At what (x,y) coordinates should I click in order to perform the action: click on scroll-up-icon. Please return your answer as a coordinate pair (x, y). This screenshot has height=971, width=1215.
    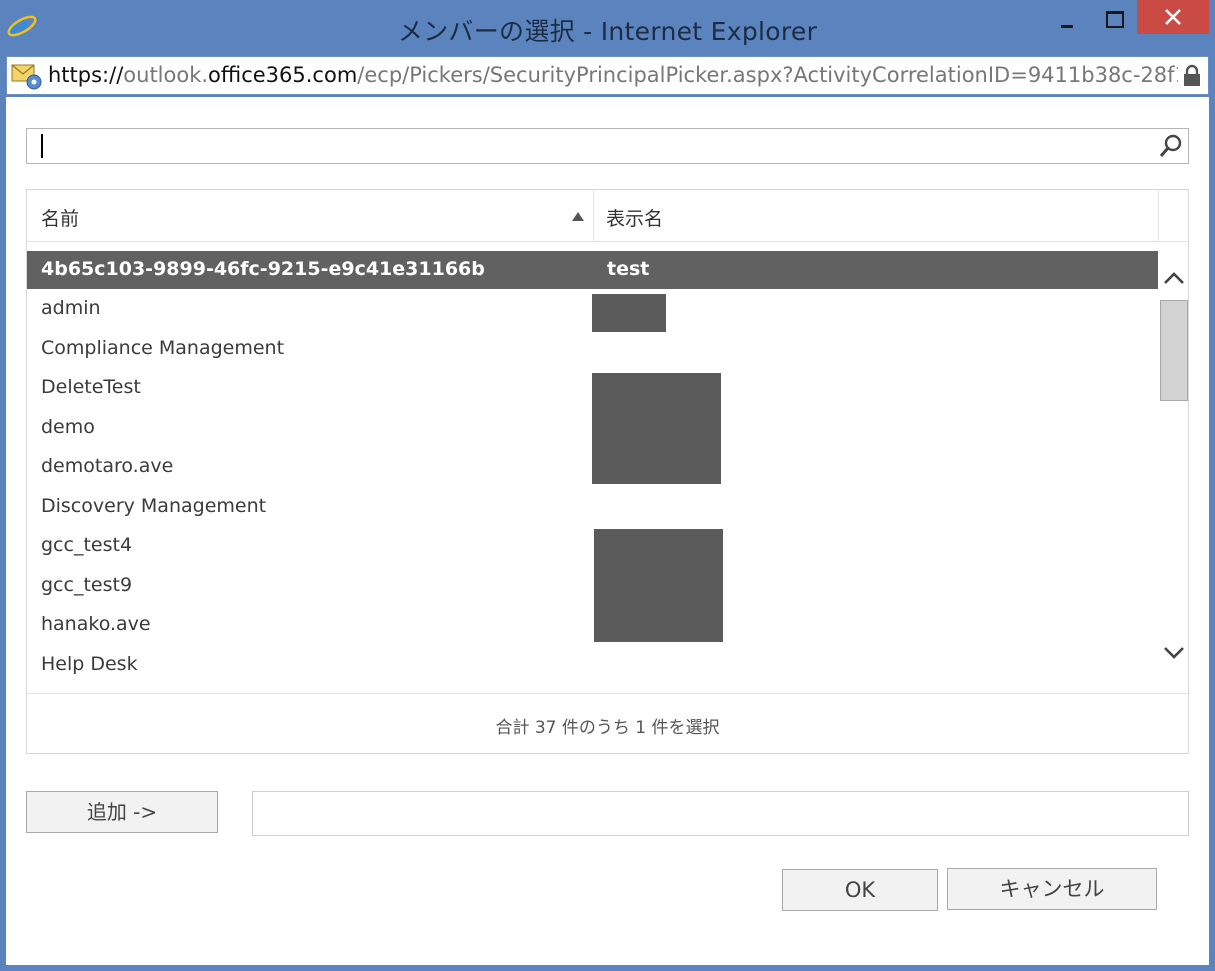
    Looking at the image, I should click on (1174, 279).